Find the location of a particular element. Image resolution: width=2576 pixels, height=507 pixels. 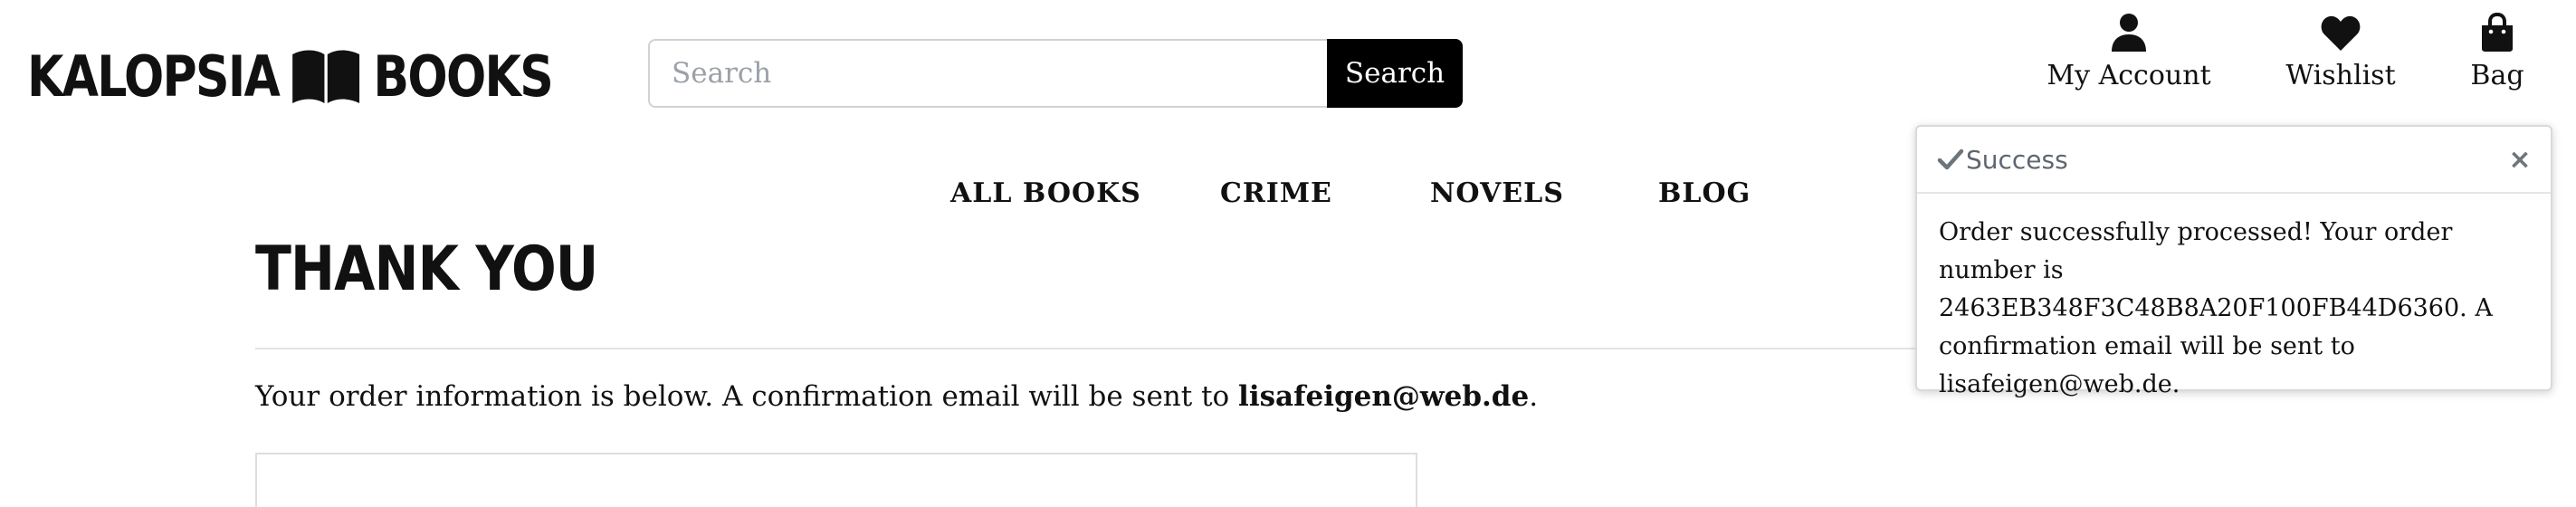

brand-name-left: KALOPSIA is located at coordinates (154, 76).